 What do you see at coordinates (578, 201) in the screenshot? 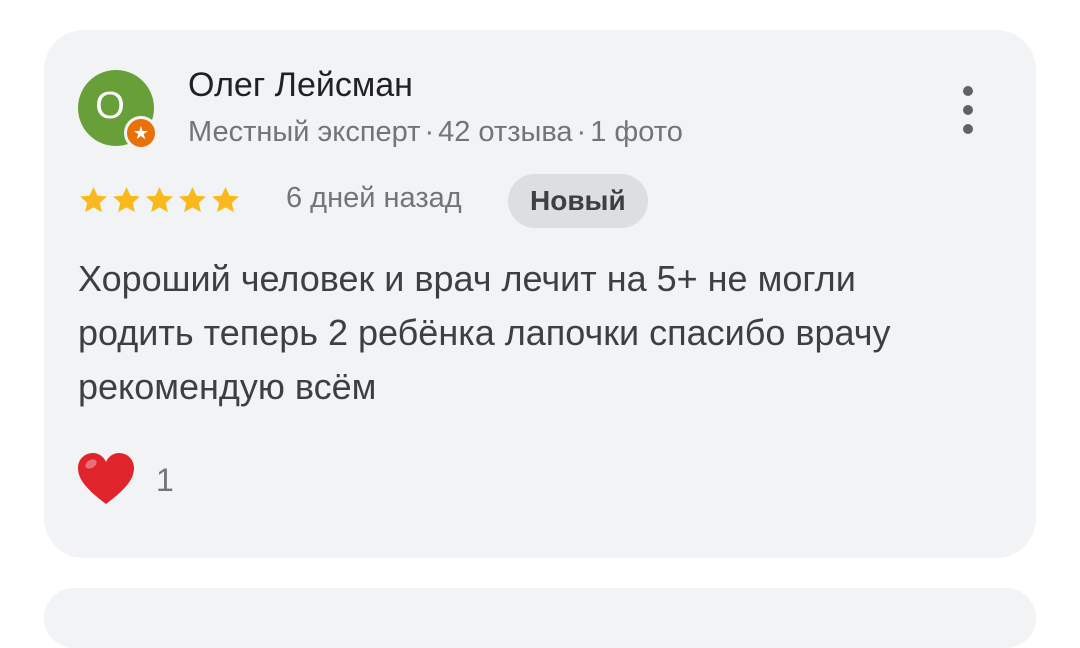
I see `new-badge: Новый` at bounding box center [578, 201].